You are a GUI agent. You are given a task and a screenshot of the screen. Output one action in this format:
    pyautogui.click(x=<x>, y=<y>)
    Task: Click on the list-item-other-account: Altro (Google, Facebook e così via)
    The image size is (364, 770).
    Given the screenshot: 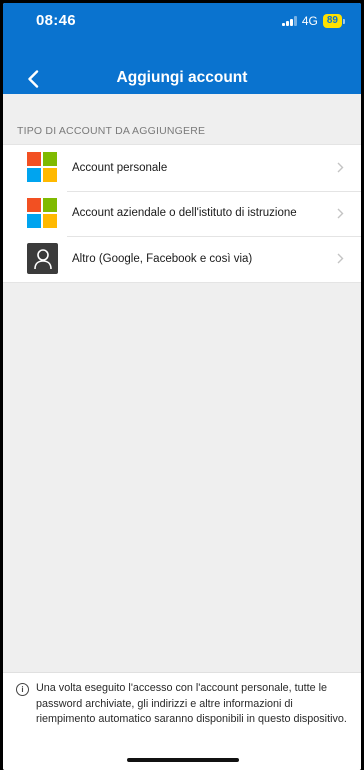 What is the action you would take?
    pyautogui.click(x=182, y=259)
    